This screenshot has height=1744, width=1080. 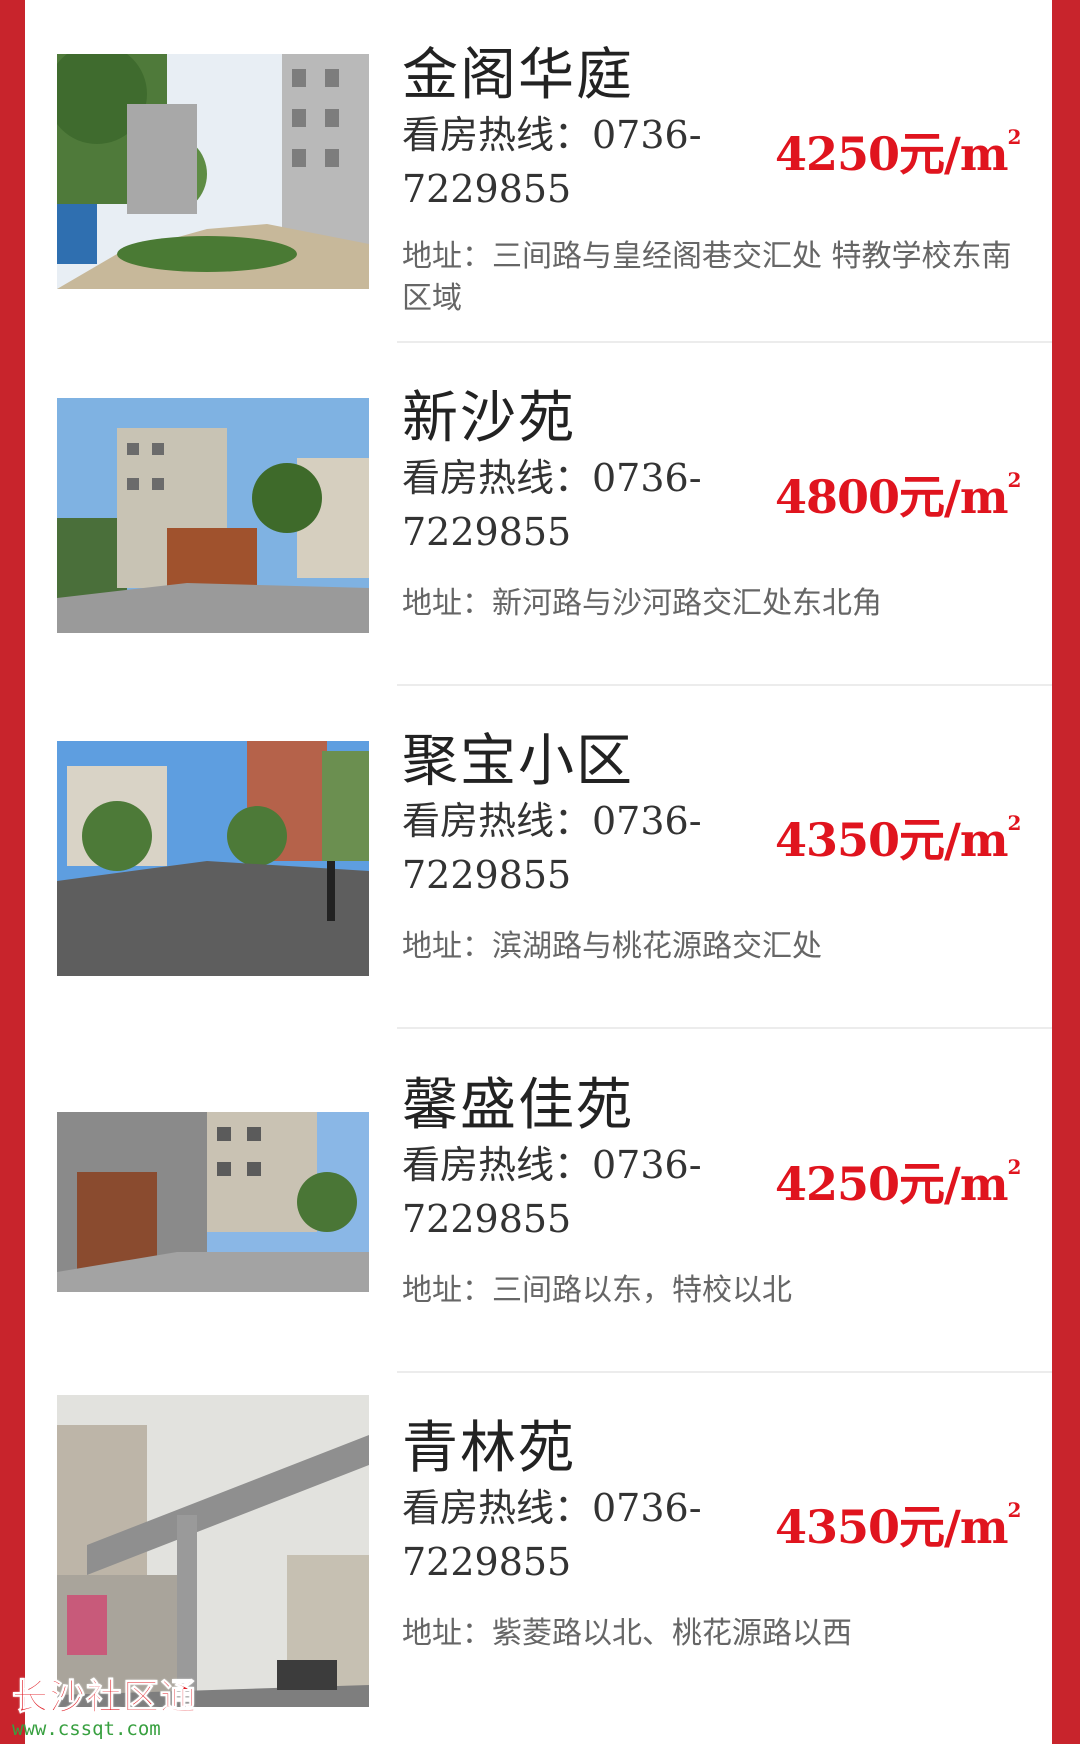 What do you see at coordinates (86, 1729) in the screenshot?
I see `watermark-url: www.cssqt.com` at bounding box center [86, 1729].